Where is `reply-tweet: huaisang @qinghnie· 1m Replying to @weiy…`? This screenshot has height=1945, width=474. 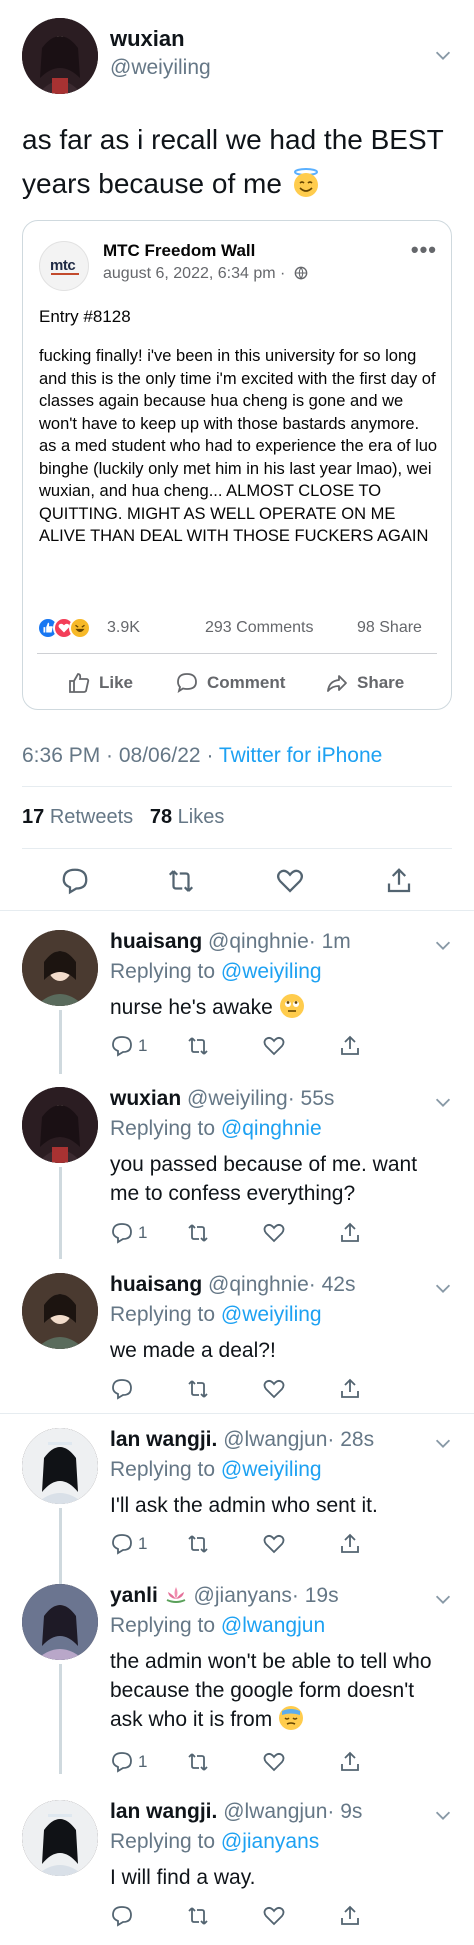
reply-tweet: huaisang @qinghnie· 1m Replying to @weiy… is located at coordinates (237, 1002).